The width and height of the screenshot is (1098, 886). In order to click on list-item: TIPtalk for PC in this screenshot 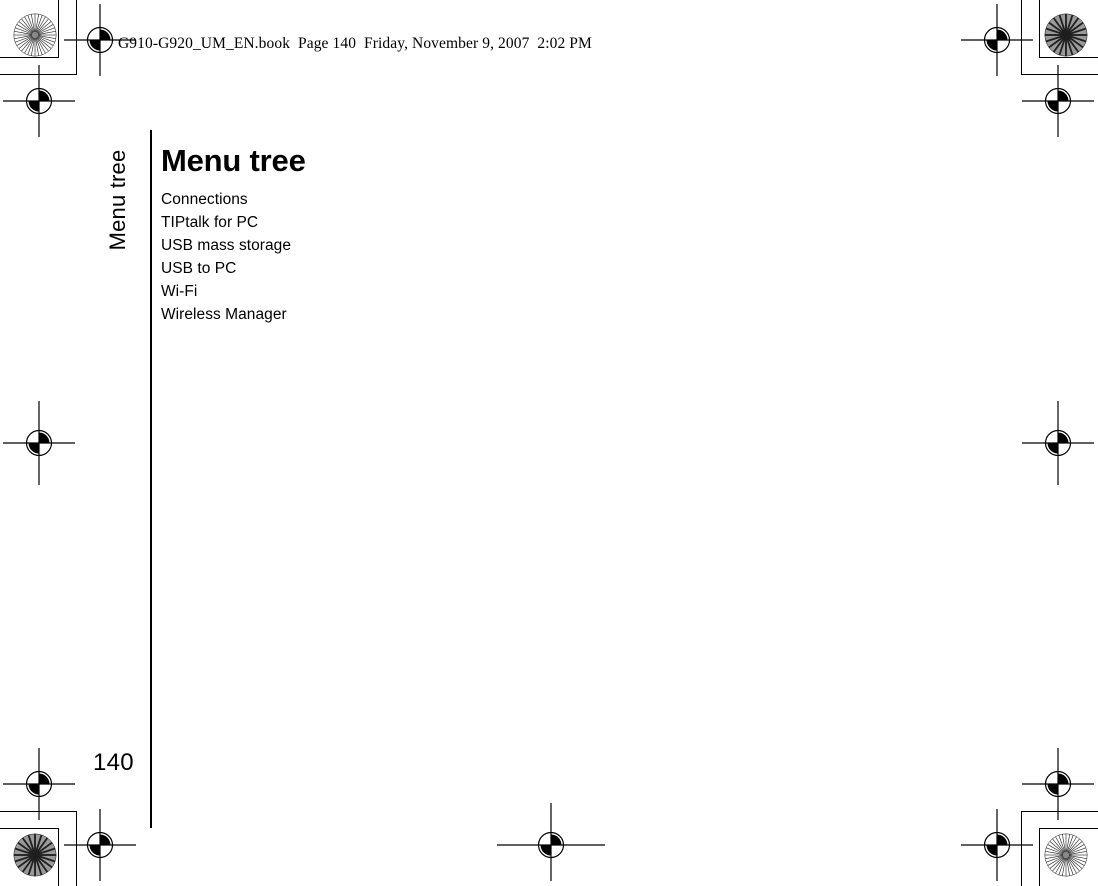, I will do `click(210, 223)`.